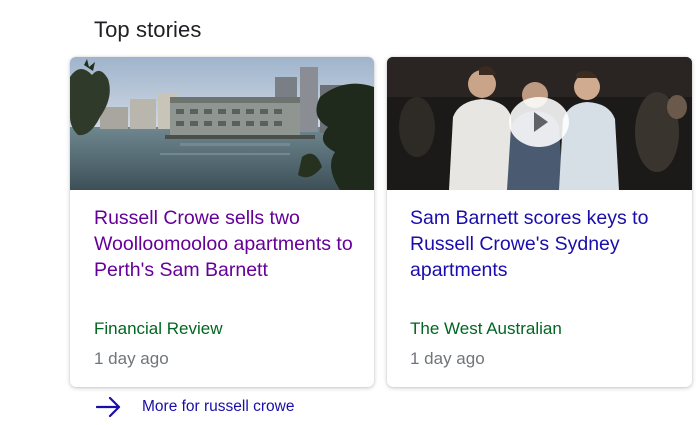 The image size is (700, 425). I want to click on section-title: Top stories, so click(148, 29).